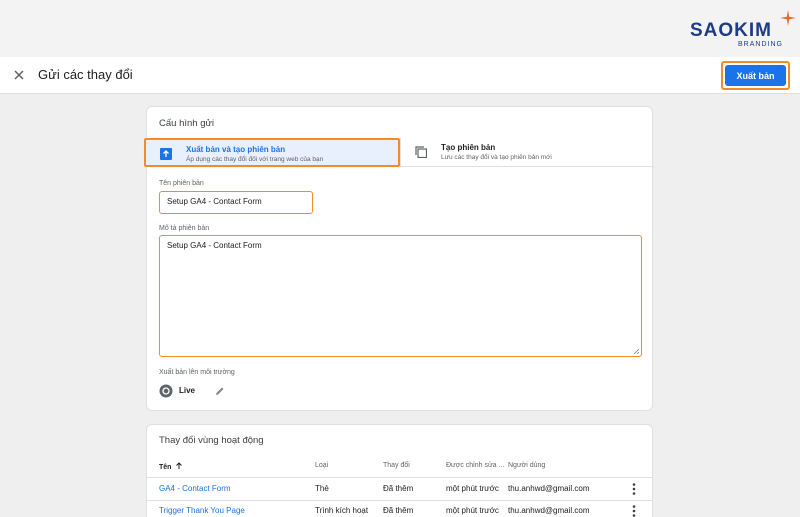 Image resolution: width=800 pixels, height=517 pixels. Describe the element at coordinates (400, 296) in the screenshot. I see `version-description-textarea: Setup GA4 - Contact Form` at that location.